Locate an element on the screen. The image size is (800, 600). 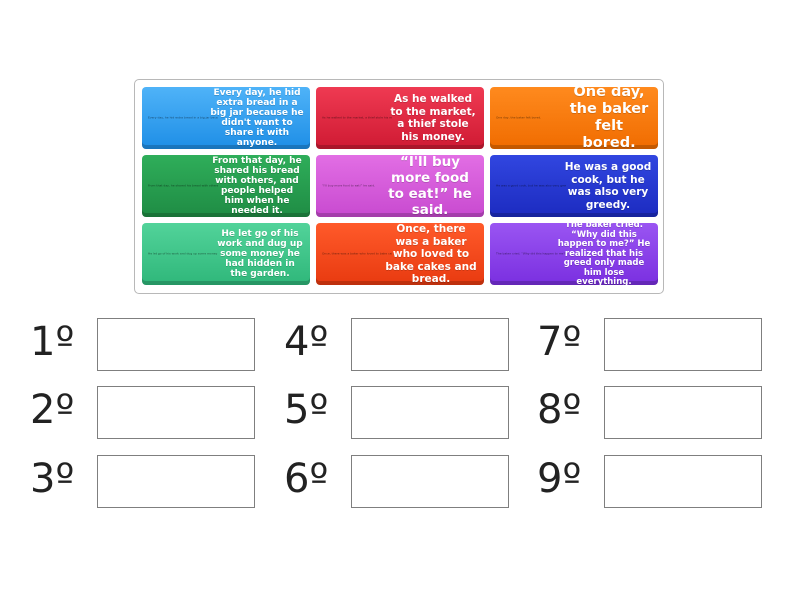
card-preview-text: “I'll buy more food to eat!” he said. is located at coordinates (349, 186).